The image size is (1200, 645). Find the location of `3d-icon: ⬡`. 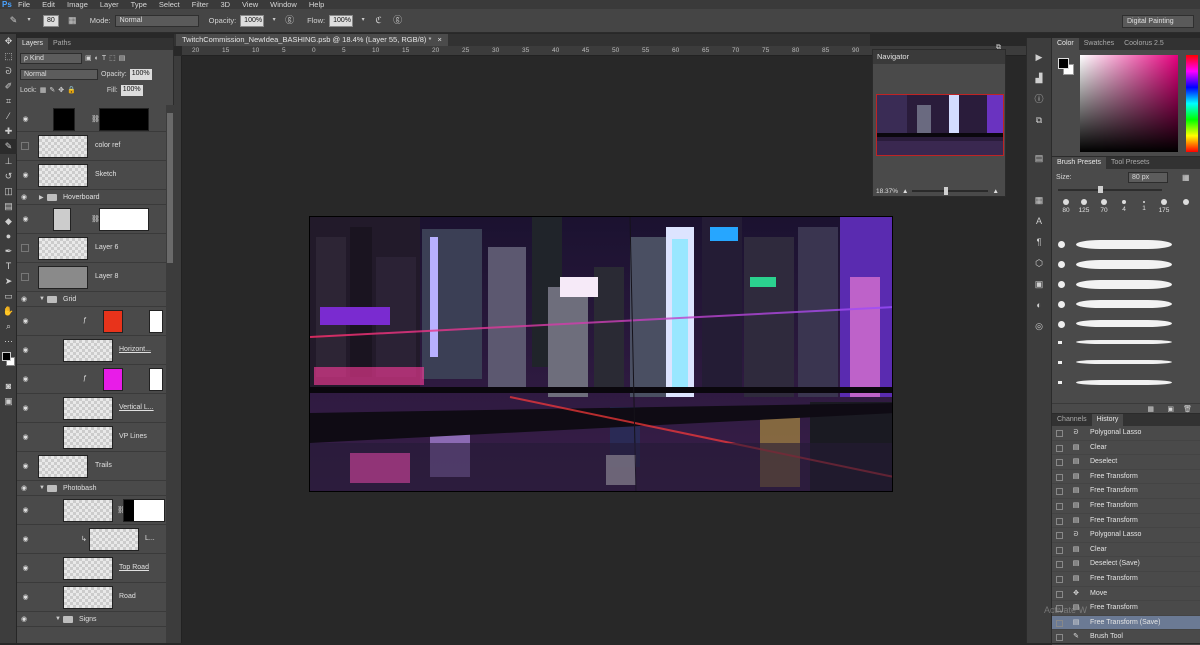

3d-icon: ⬡ is located at coordinates (1039, 263).